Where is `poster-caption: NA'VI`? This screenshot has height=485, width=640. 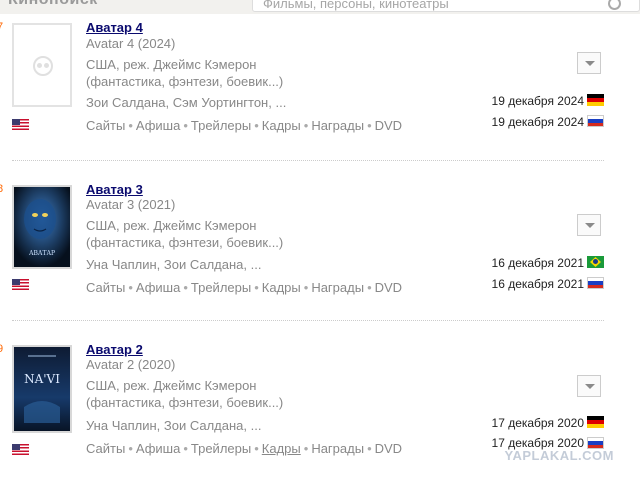 poster-caption: NA'VI is located at coordinates (42, 379).